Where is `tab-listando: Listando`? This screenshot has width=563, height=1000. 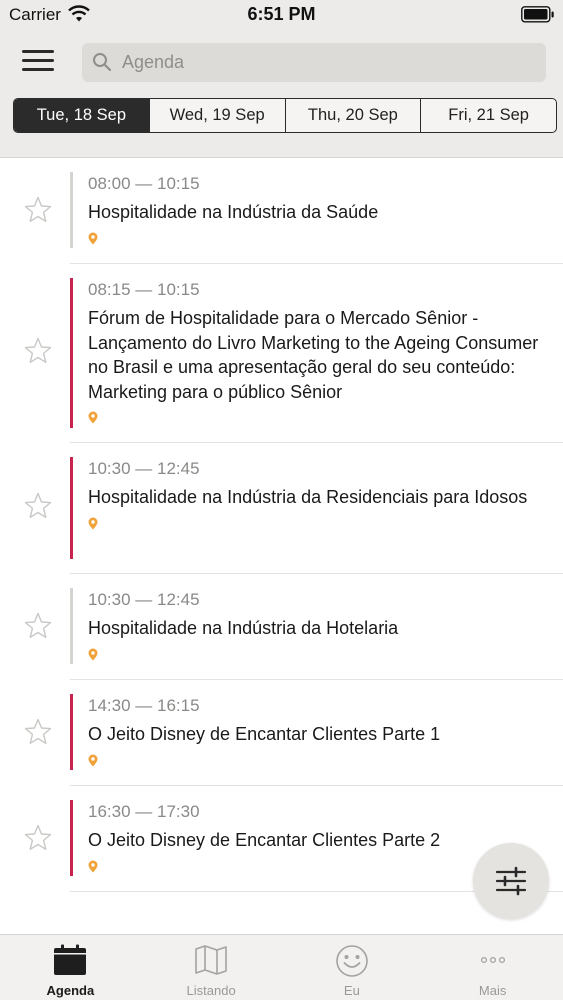
tab-listando: Listando is located at coordinates (211, 967).